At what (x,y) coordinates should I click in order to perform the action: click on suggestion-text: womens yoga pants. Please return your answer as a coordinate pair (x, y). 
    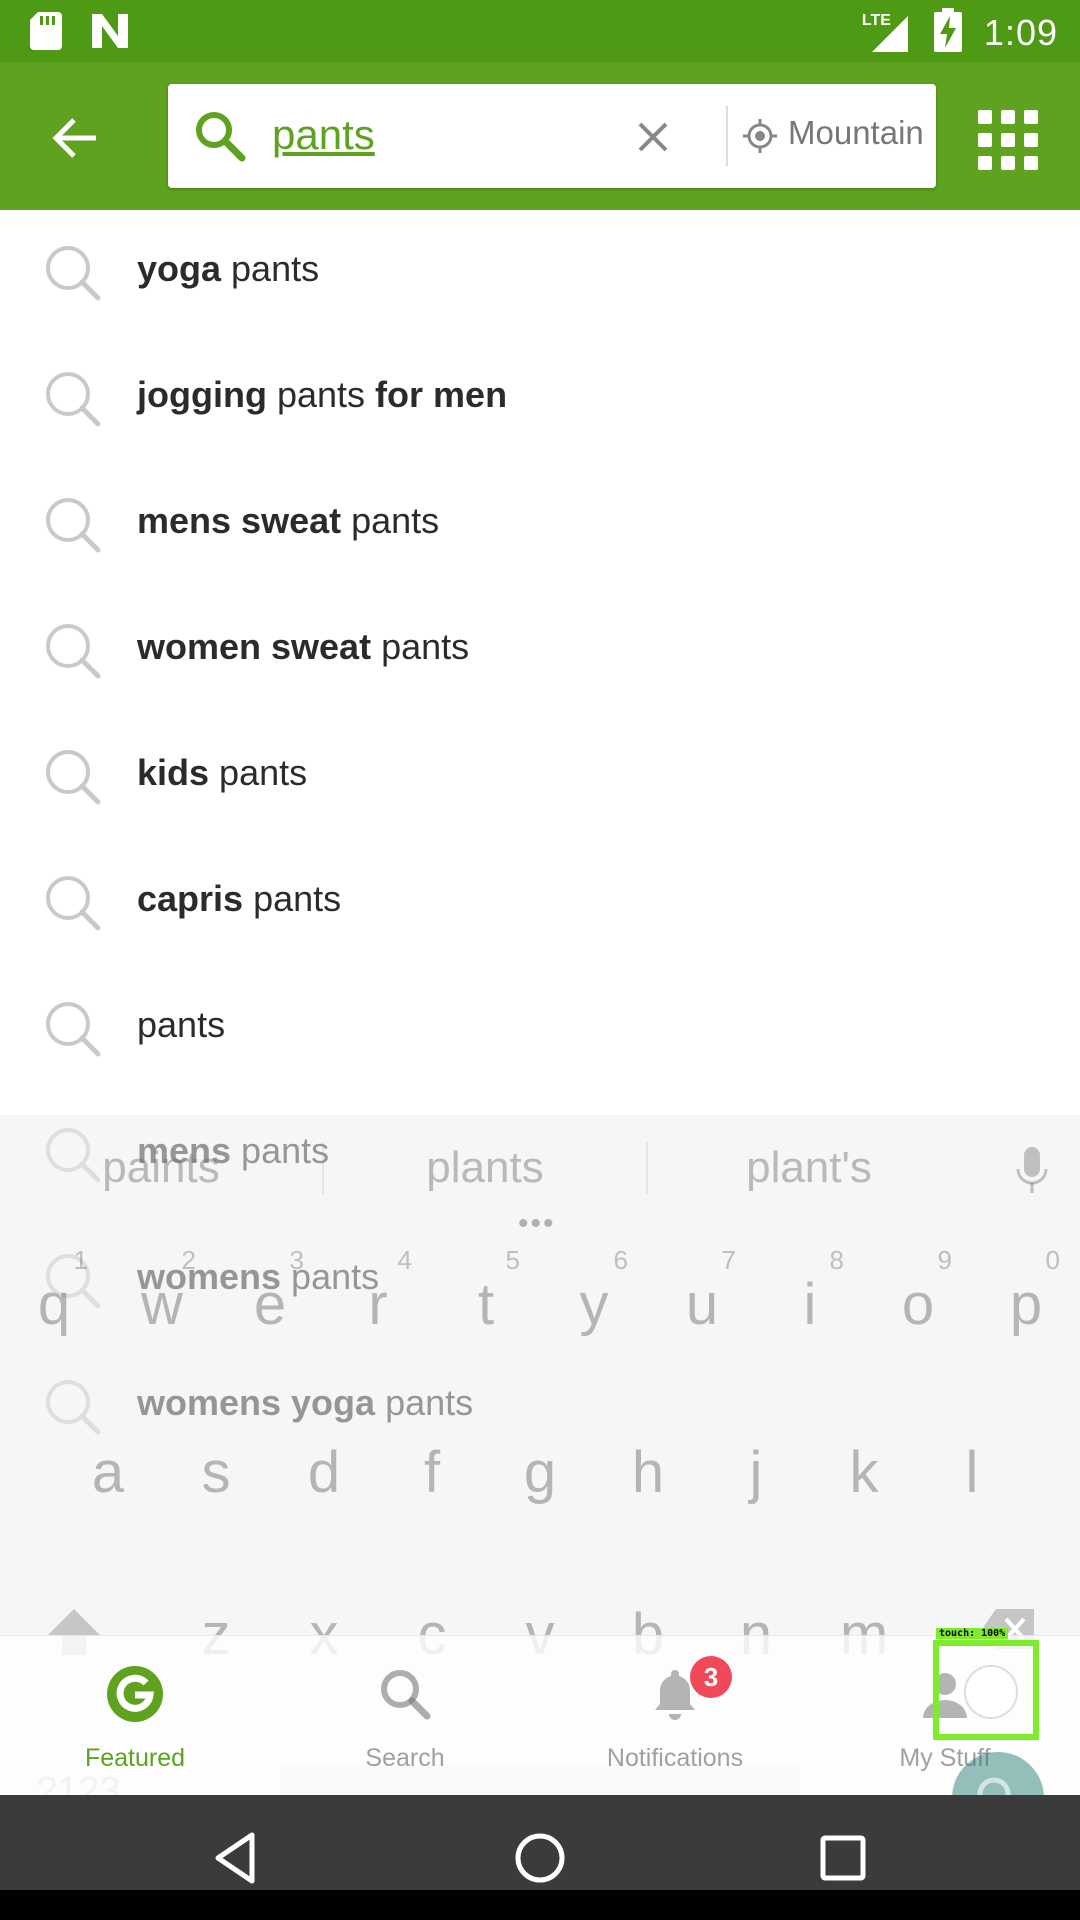
    Looking at the image, I should click on (305, 1403).